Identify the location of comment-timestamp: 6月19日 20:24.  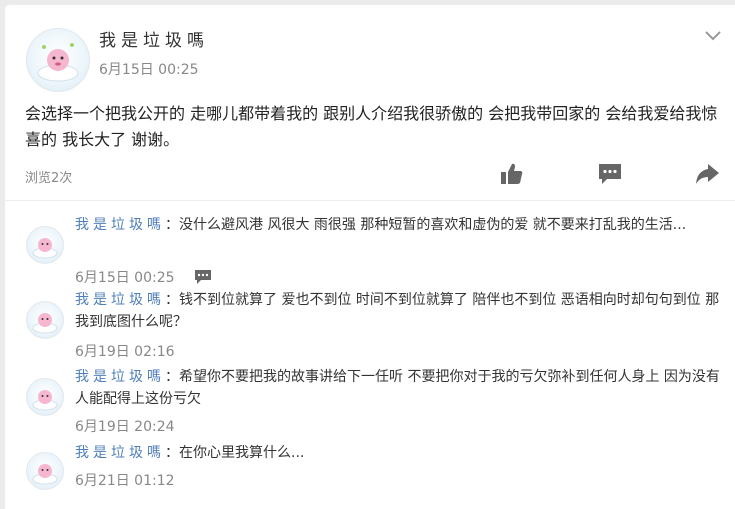
(125, 427).